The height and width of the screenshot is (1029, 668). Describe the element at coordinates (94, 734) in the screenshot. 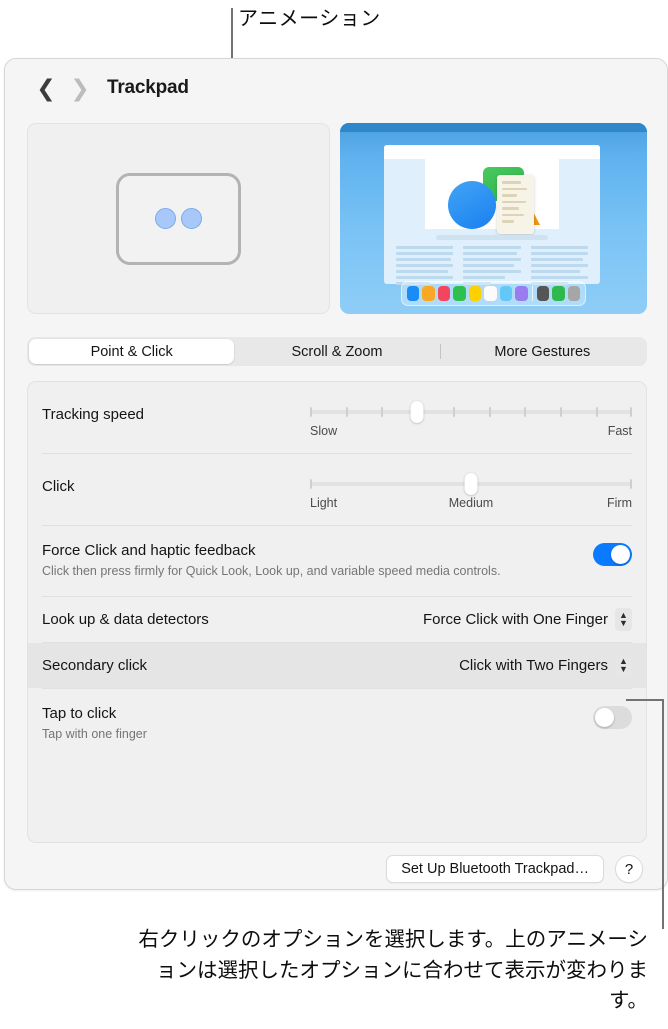

I see `tap-to-click-description: Tap with one finger` at that location.